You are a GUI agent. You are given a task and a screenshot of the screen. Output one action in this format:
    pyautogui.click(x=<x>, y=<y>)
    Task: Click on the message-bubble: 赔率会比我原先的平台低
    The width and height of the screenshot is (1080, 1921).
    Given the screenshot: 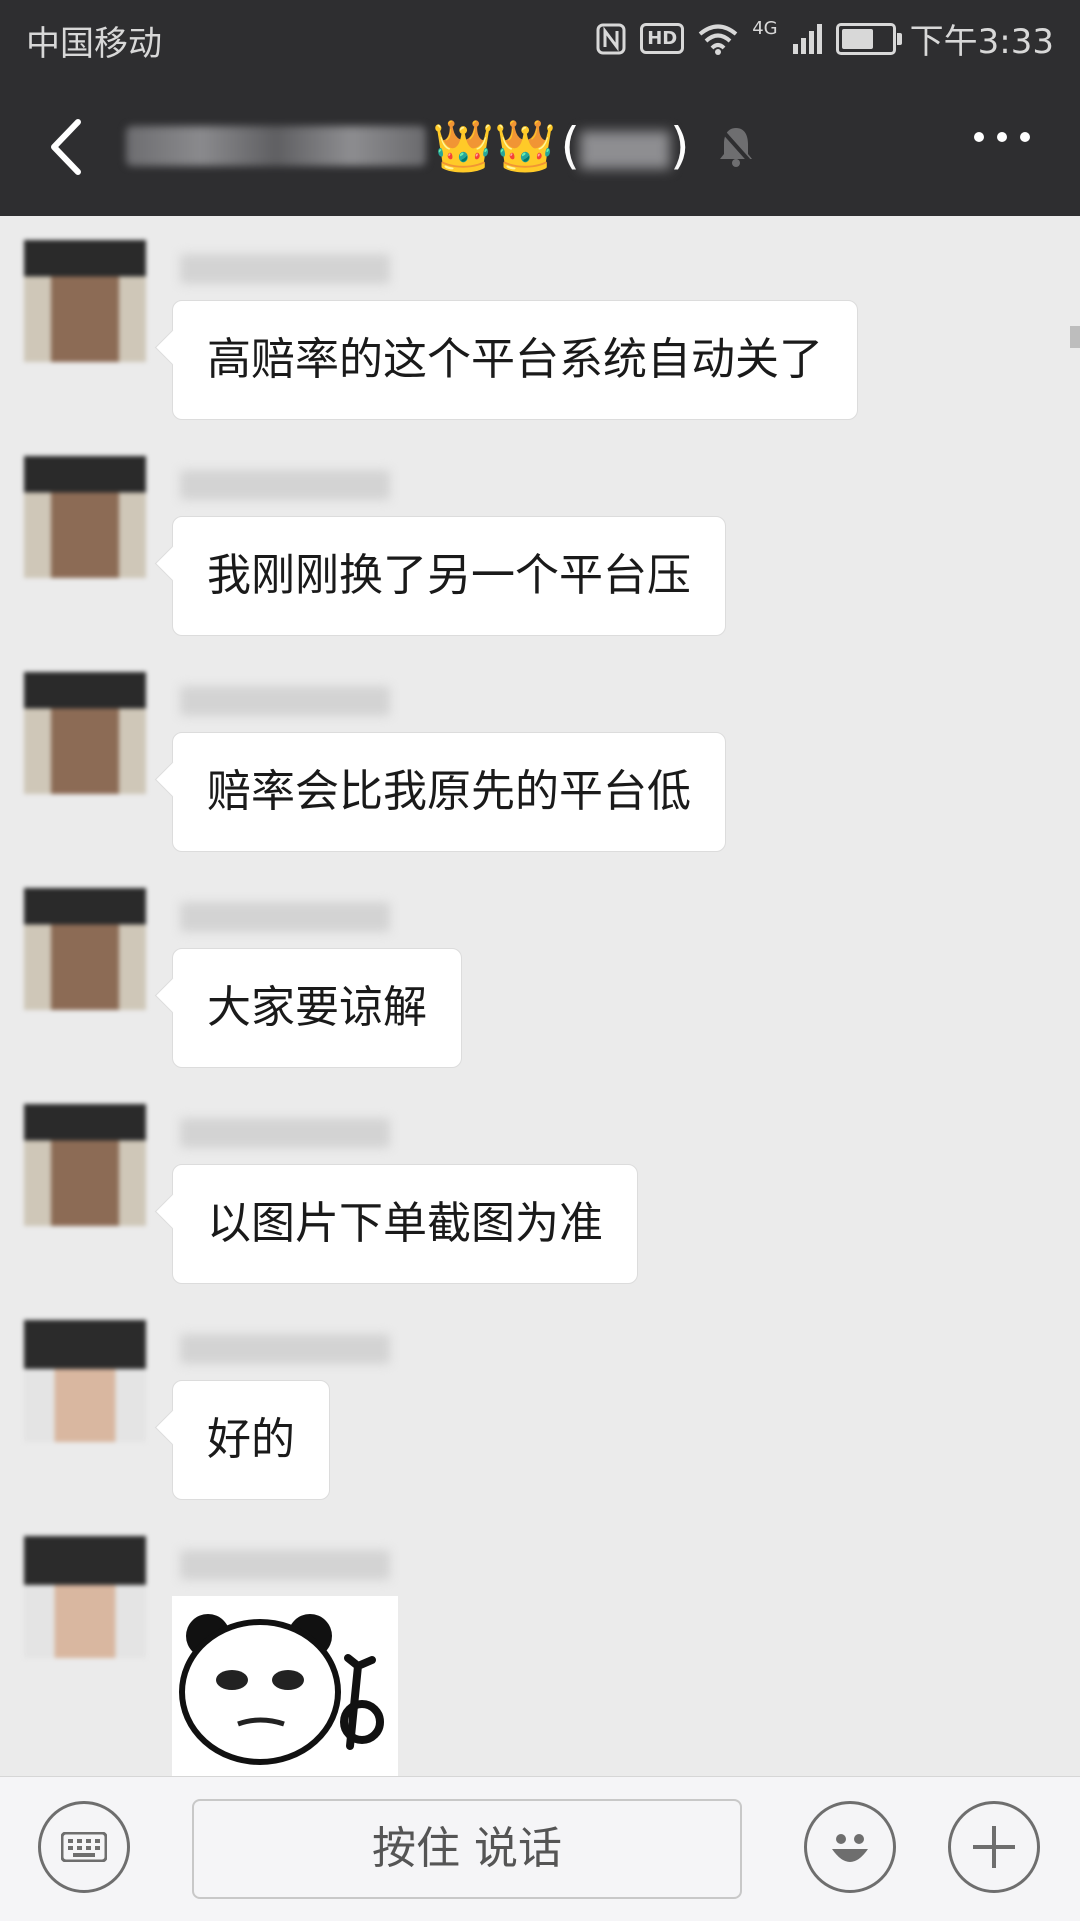 What is the action you would take?
    pyautogui.click(x=449, y=792)
    